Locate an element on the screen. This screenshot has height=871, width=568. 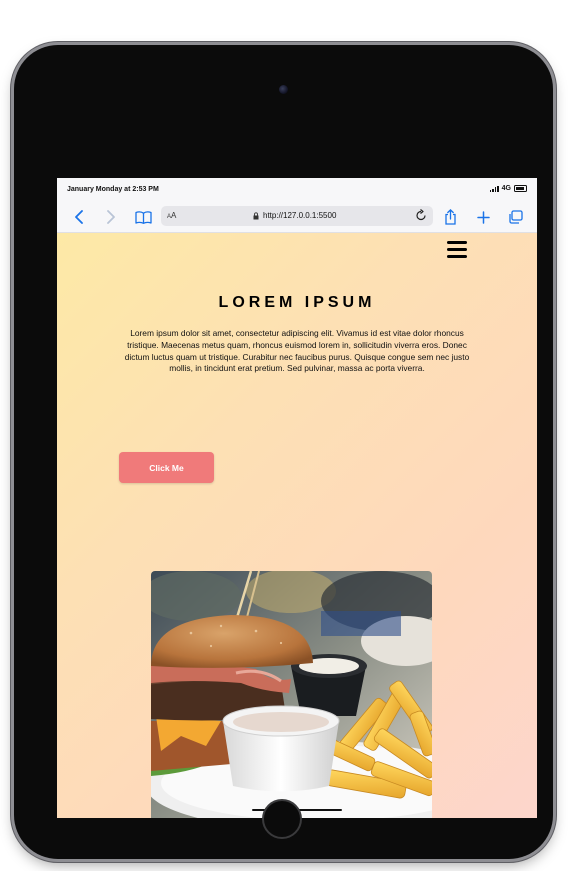
url-display: http://127.0.0.1:5500 is located at coordinates (294, 215).